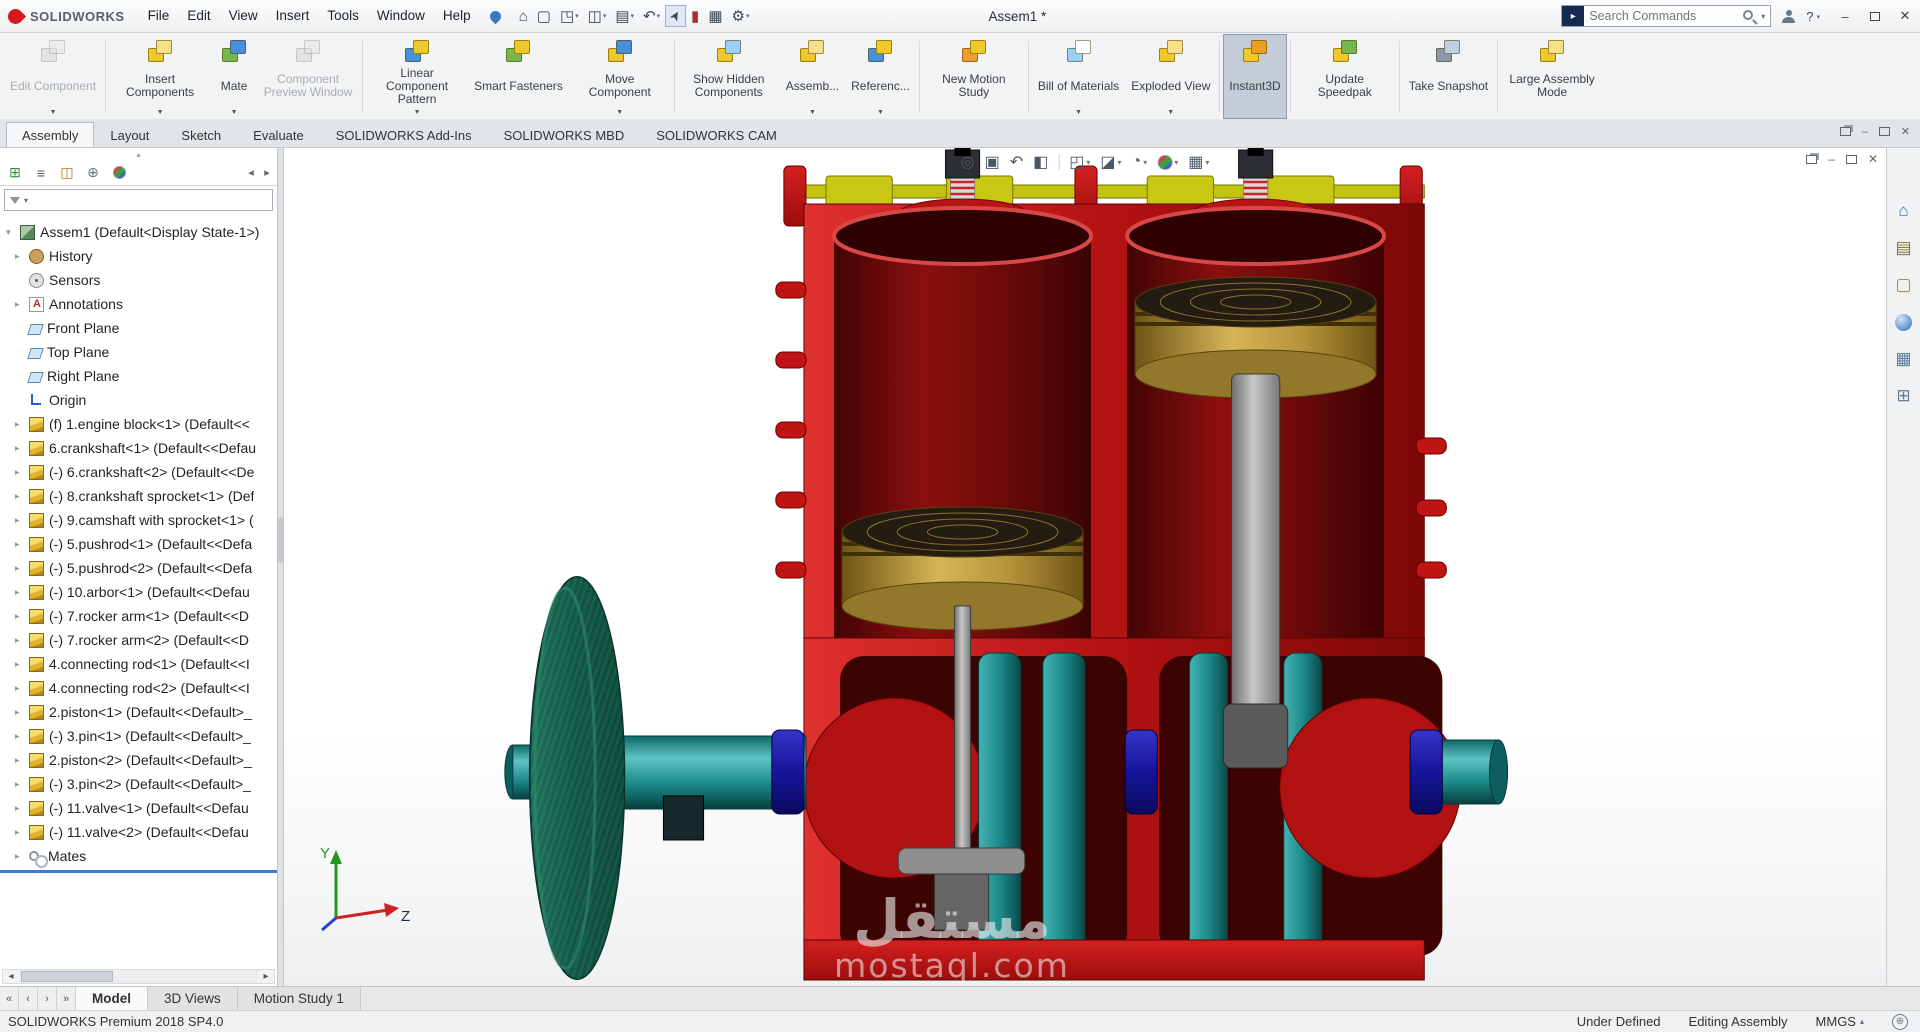 The height and width of the screenshot is (1032, 1920). Describe the element at coordinates (1904, 248) in the screenshot. I see `design-library-button: ▤` at that location.